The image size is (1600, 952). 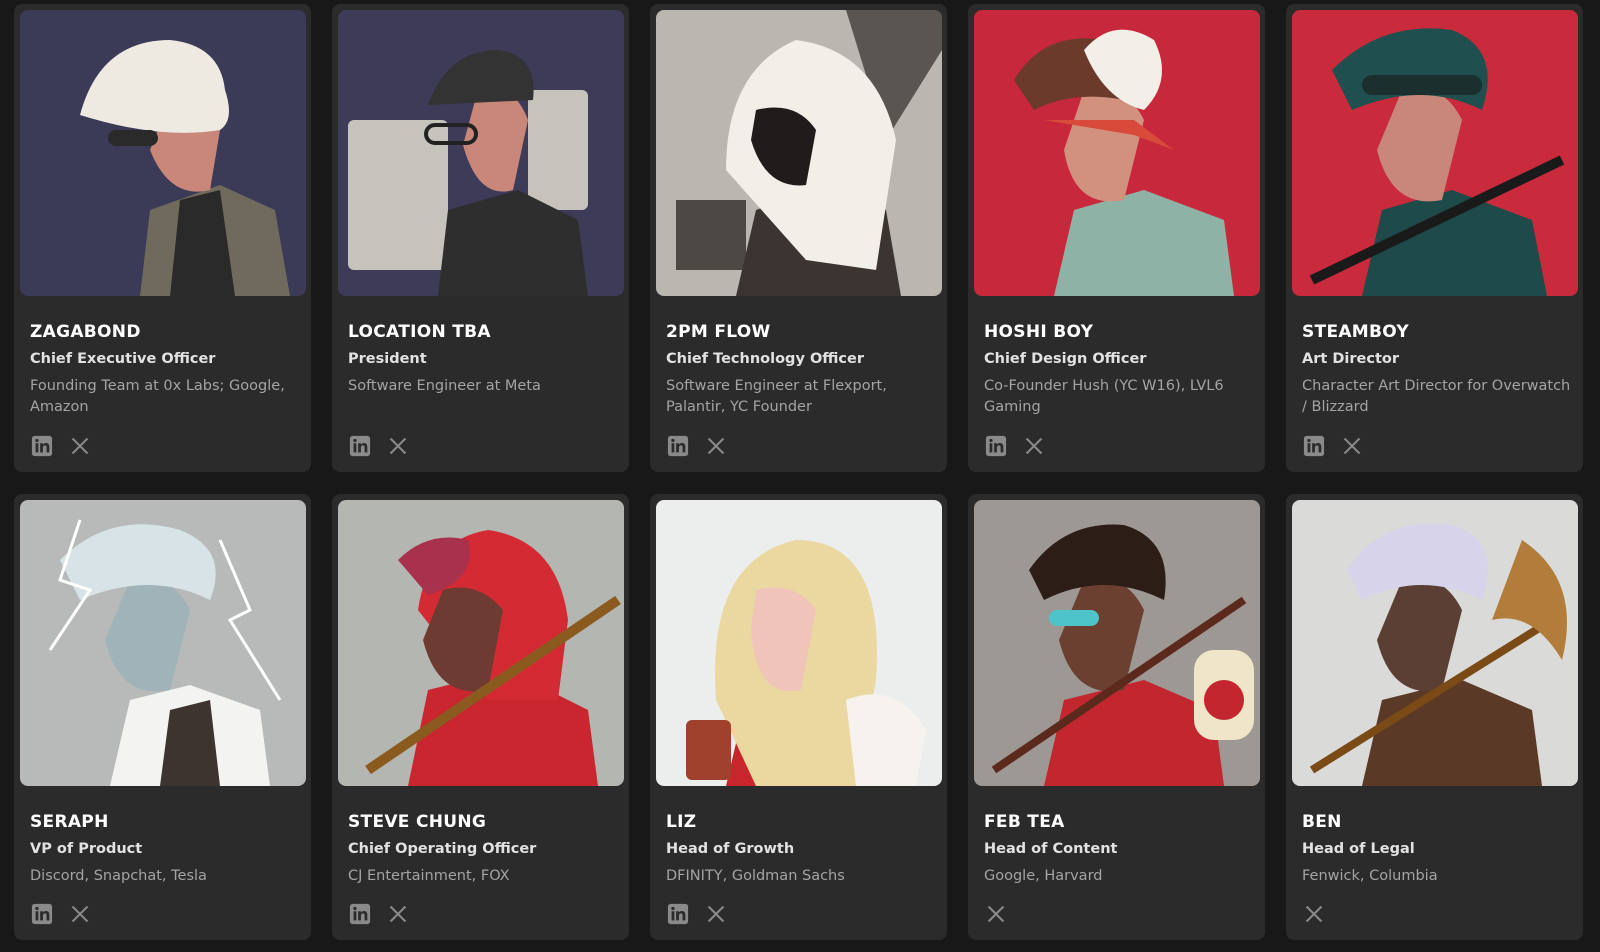 I want to click on member-name: HOSHI BOY, so click(x=1039, y=332).